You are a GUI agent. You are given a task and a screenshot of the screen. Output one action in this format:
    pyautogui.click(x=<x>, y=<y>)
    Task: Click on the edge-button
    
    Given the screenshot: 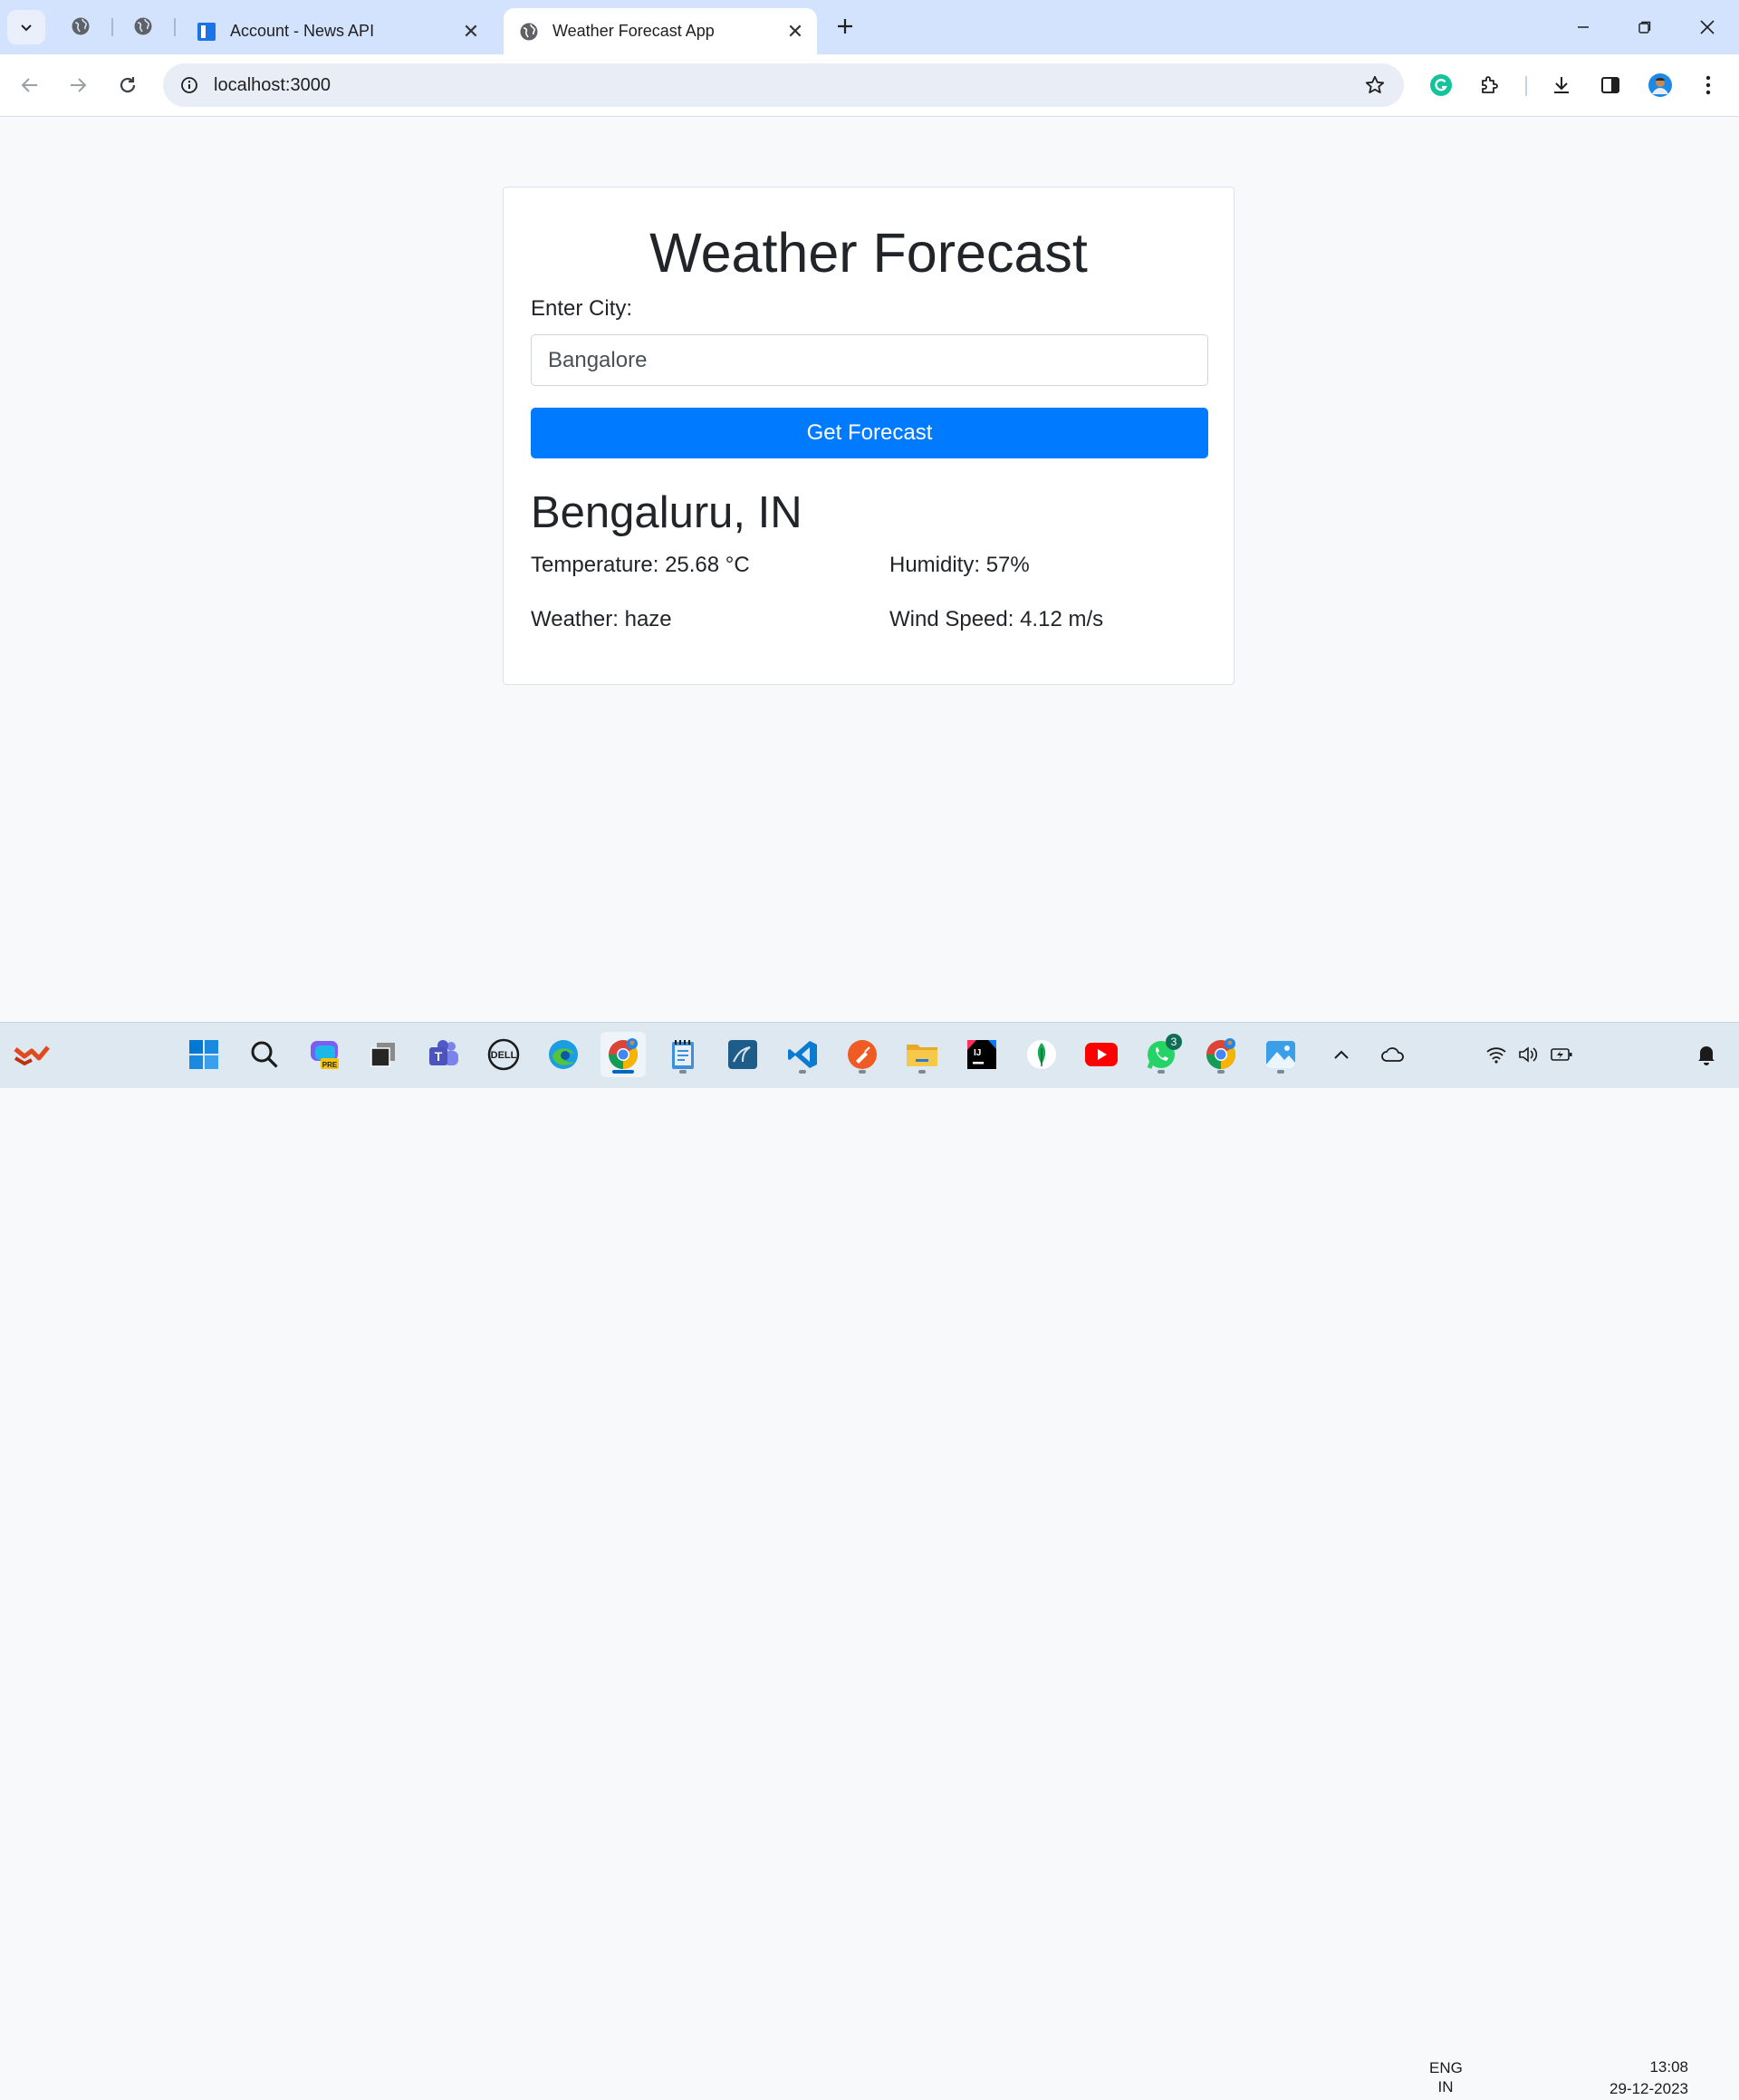 What is the action you would take?
    pyautogui.click(x=563, y=1054)
    